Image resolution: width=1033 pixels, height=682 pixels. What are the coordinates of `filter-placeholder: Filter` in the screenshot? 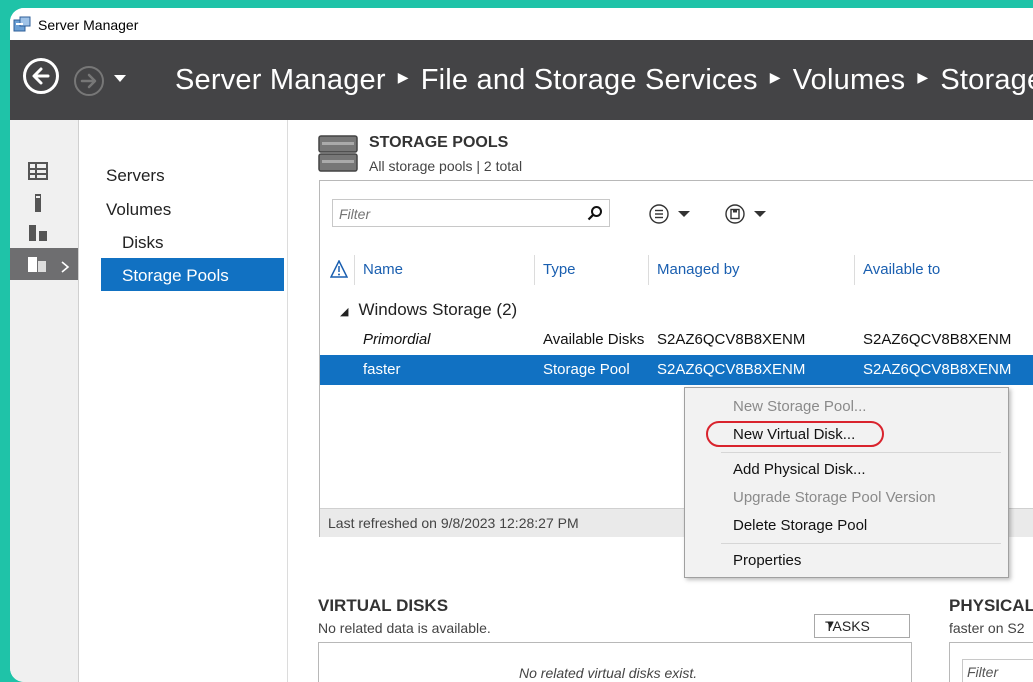 It's located at (983, 672).